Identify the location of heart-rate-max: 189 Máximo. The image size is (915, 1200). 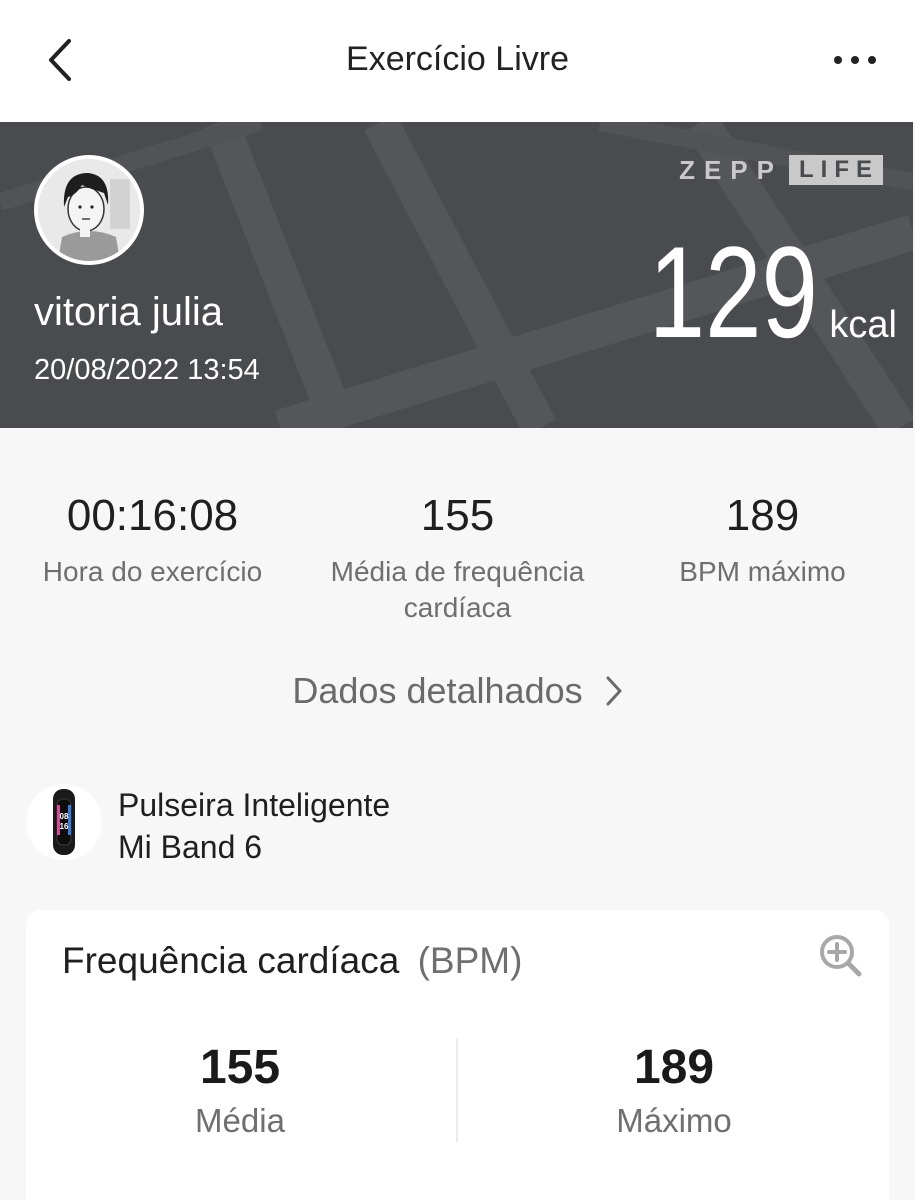
(674, 1090).